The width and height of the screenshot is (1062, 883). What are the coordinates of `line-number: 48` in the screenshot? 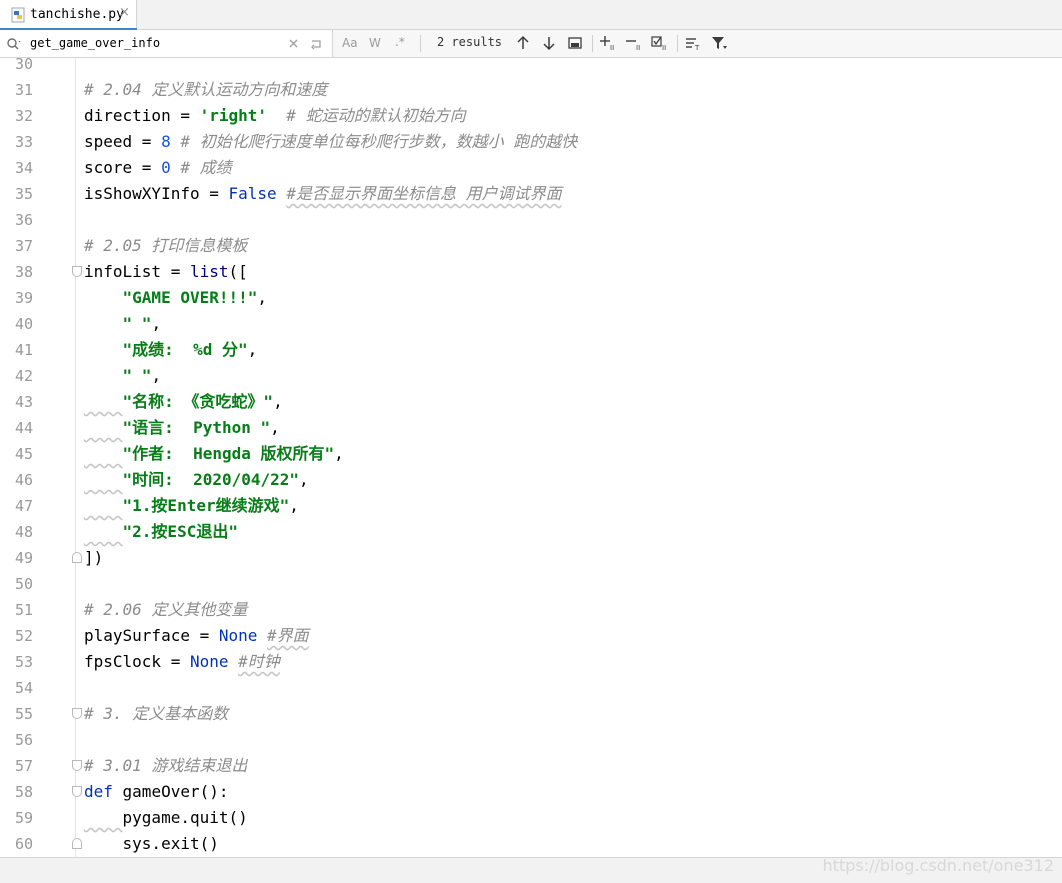 It's located at (23, 532).